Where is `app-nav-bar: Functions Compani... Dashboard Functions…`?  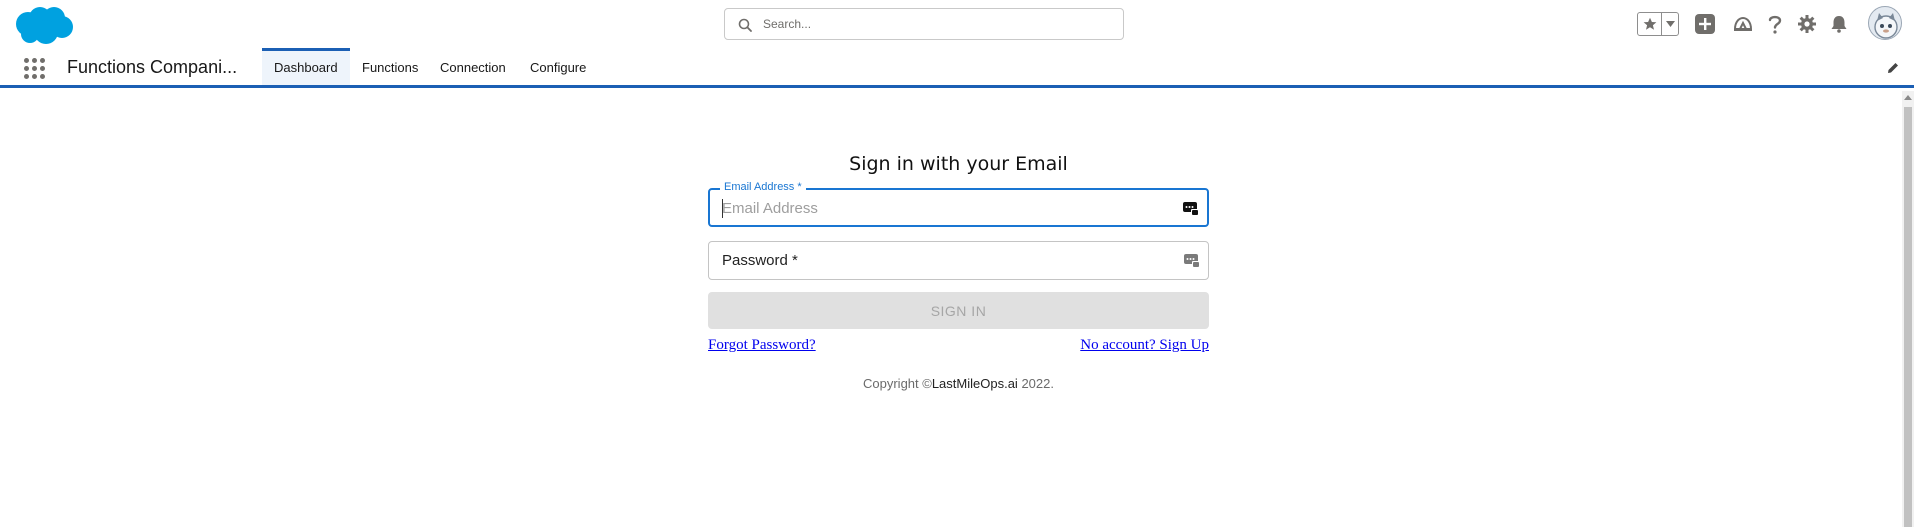 app-nav-bar: Functions Compani... Dashboard Functions… is located at coordinates (957, 68).